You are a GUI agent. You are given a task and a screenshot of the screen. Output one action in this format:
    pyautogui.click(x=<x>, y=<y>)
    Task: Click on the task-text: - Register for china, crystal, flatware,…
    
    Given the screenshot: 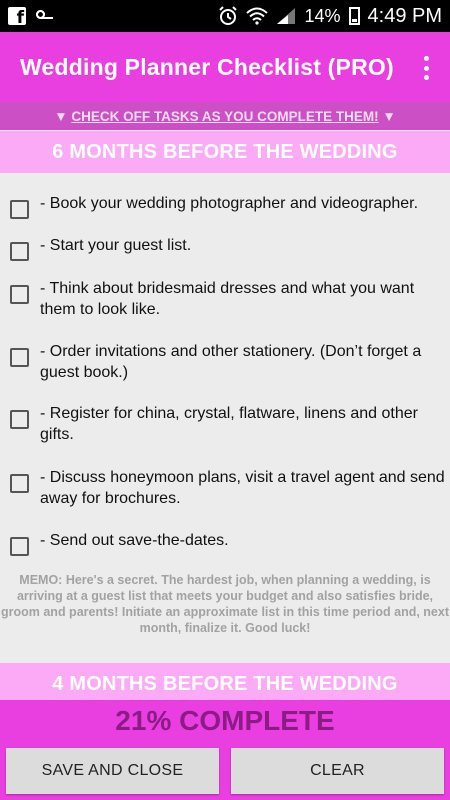 What is the action you would take?
    pyautogui.click(x=229, y=424)
    